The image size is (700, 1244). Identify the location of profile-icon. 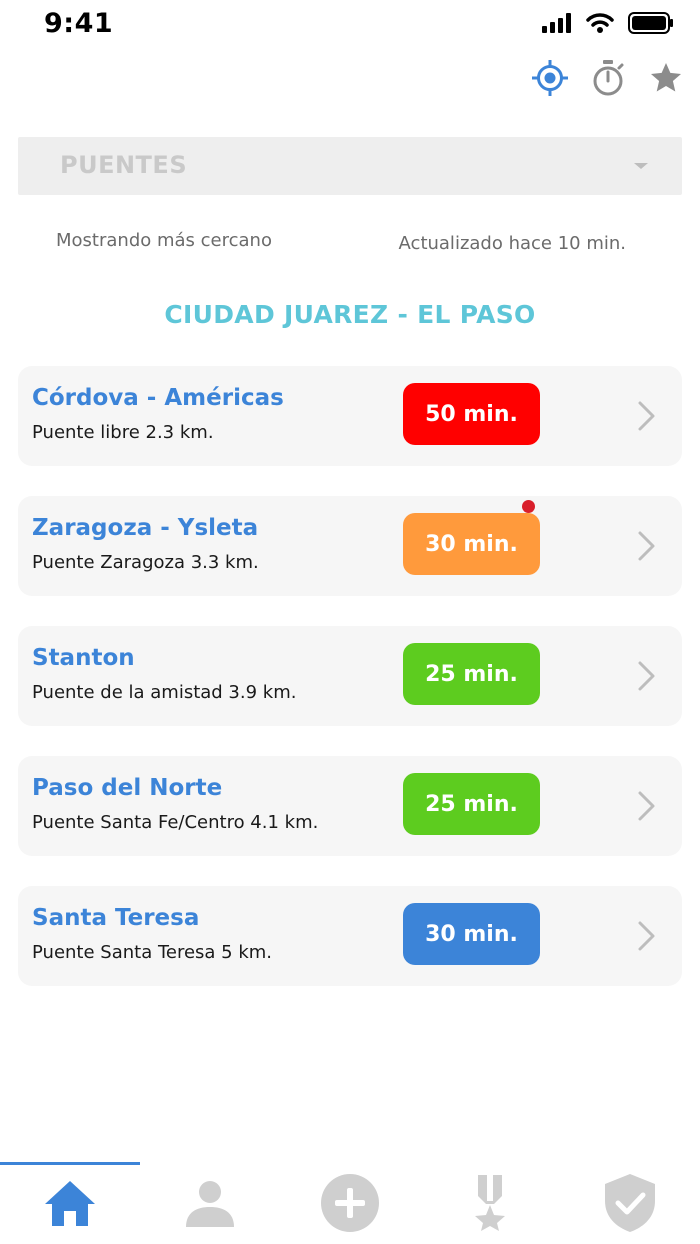
(210, 1204).